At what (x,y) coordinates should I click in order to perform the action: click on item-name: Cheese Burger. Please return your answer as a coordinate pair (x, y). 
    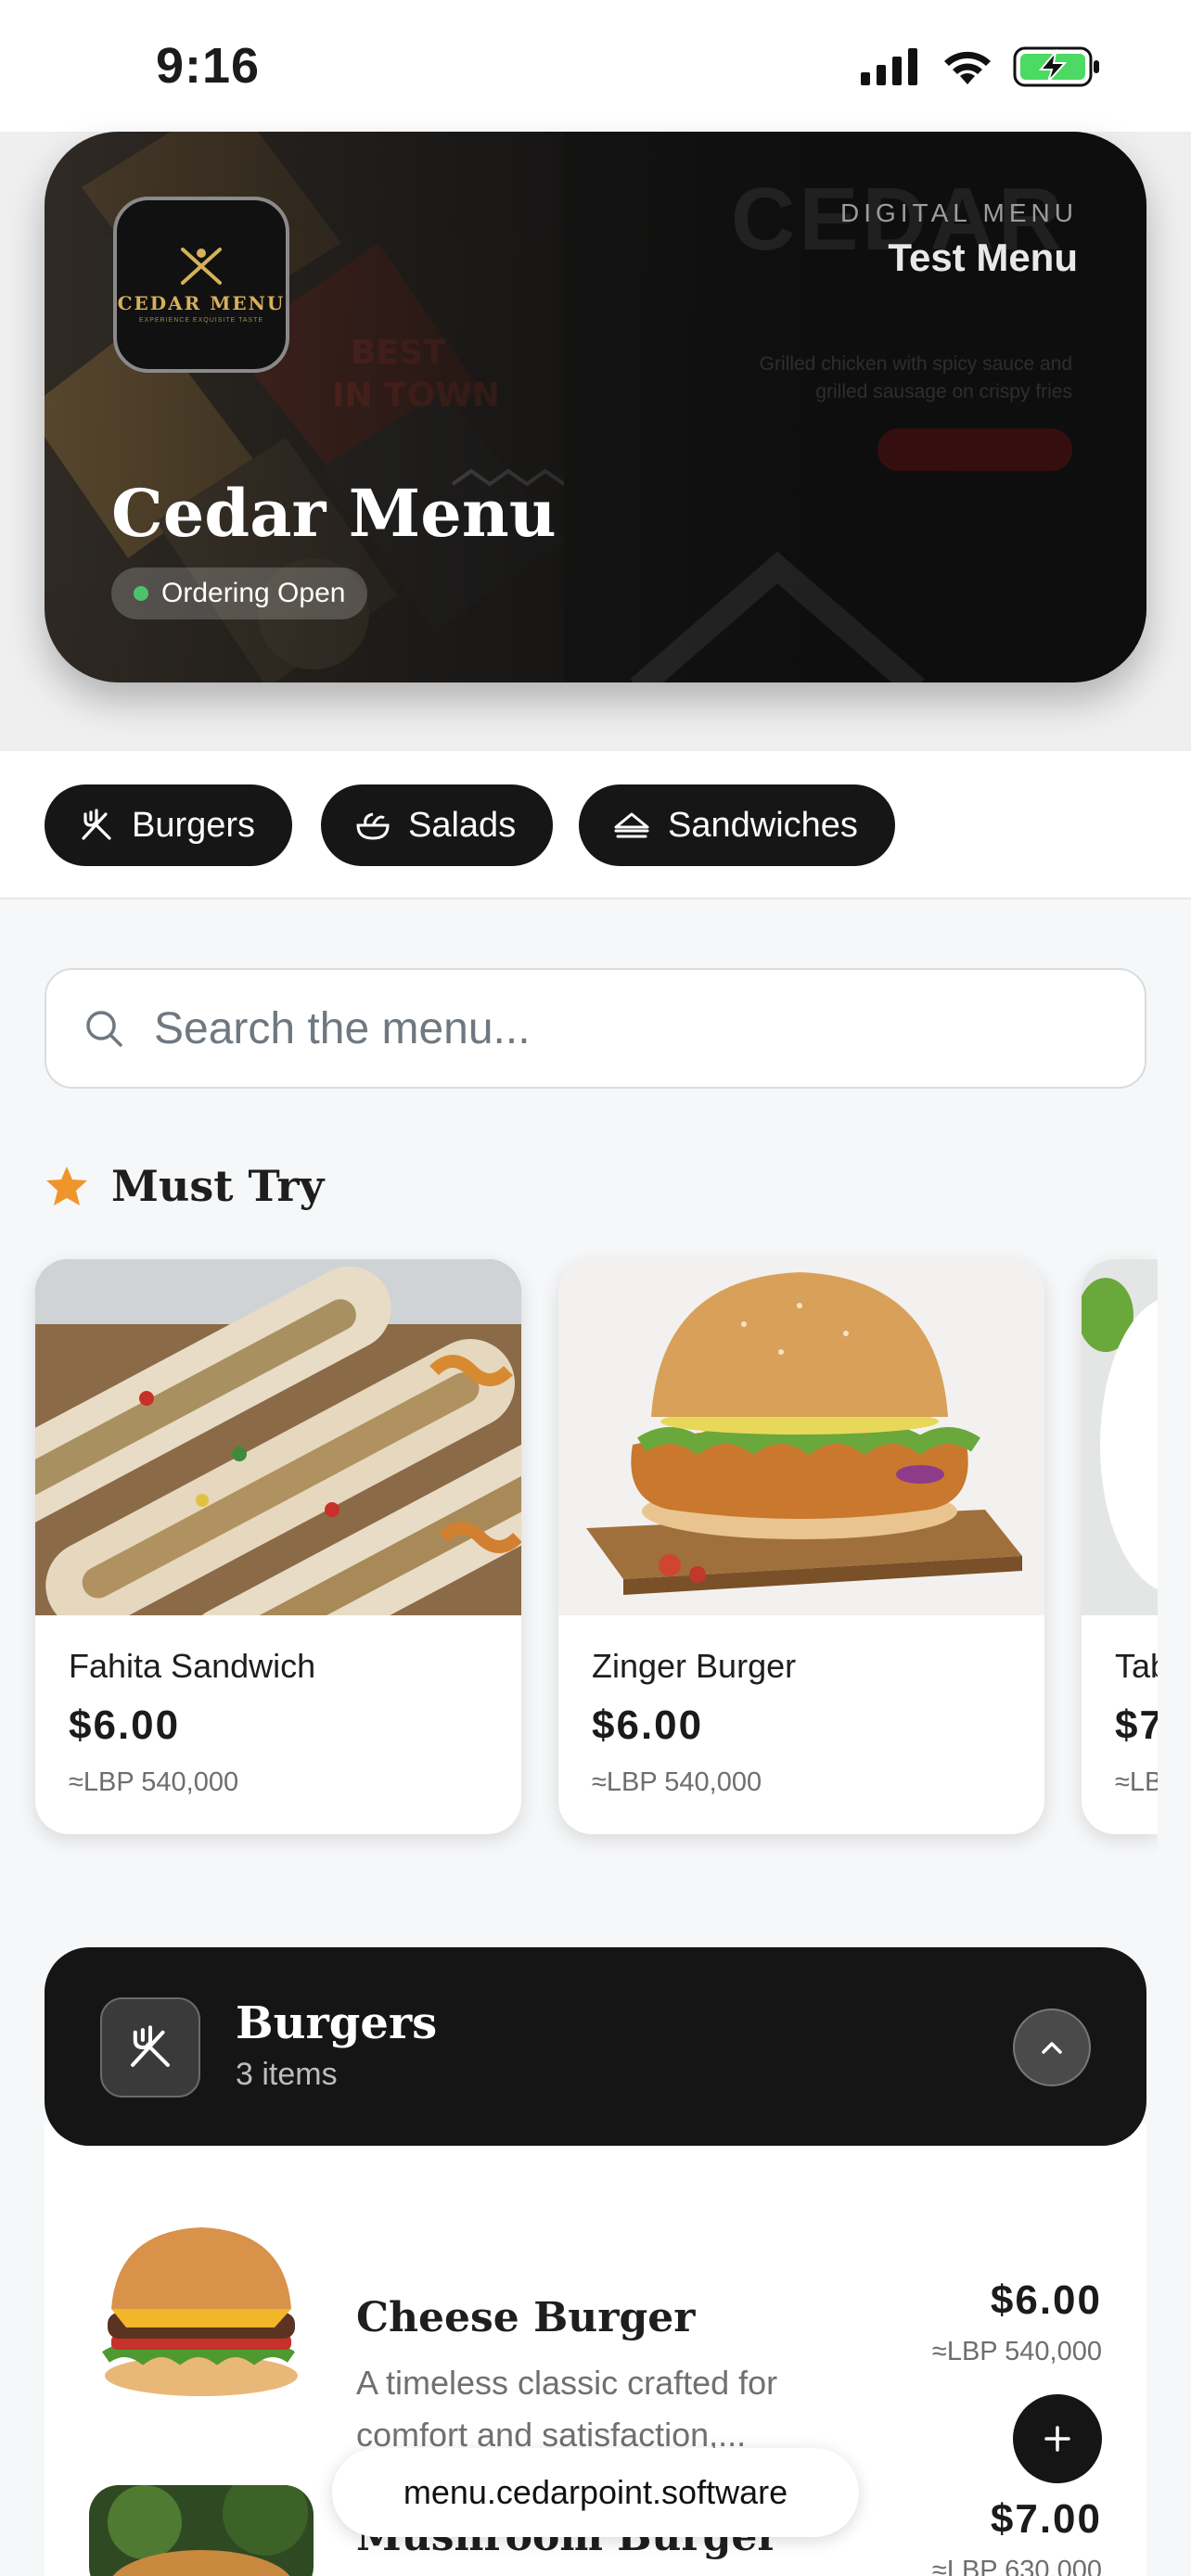
    Looking at the image, I should click on (526, 2317).